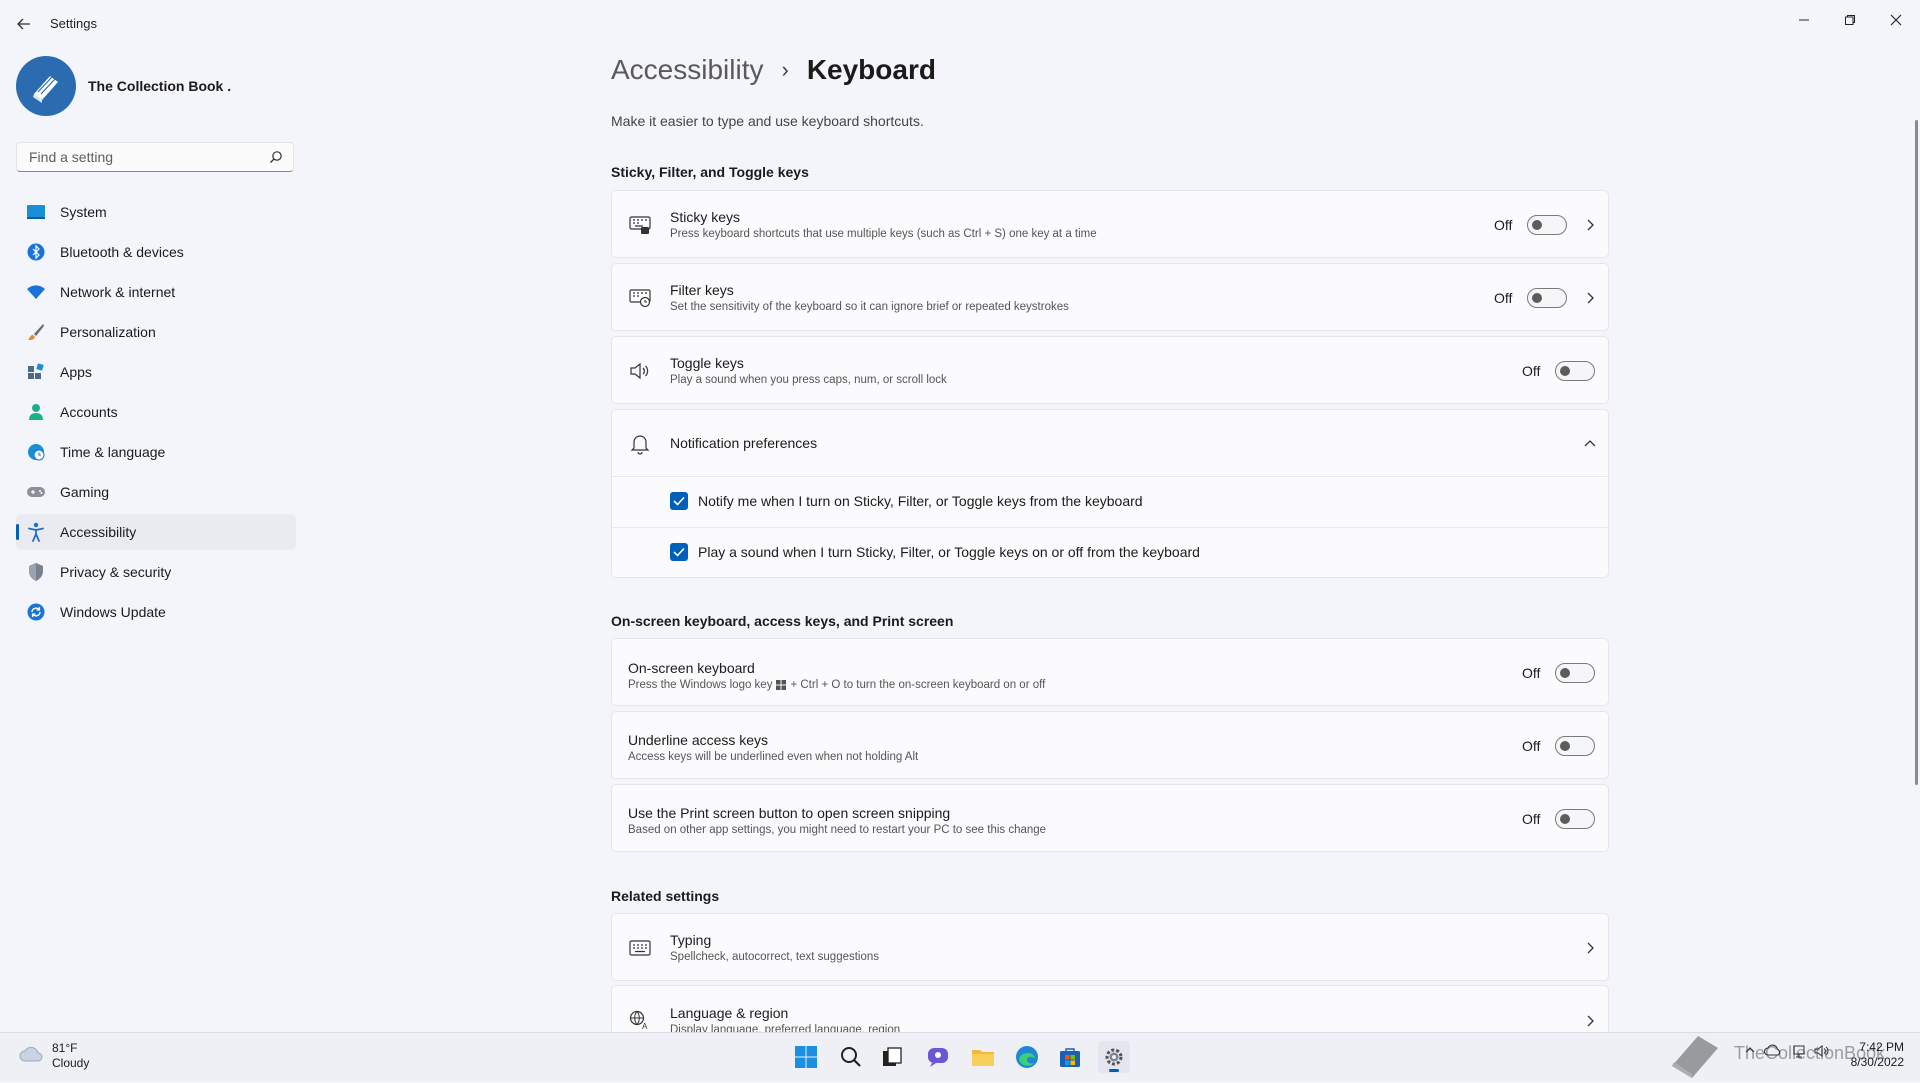 The image size is (1920, 1083). Describe the element at coordinates (156, 452) in the screenshot. I see `sidebar-item-time-language: Time & language` at that location.